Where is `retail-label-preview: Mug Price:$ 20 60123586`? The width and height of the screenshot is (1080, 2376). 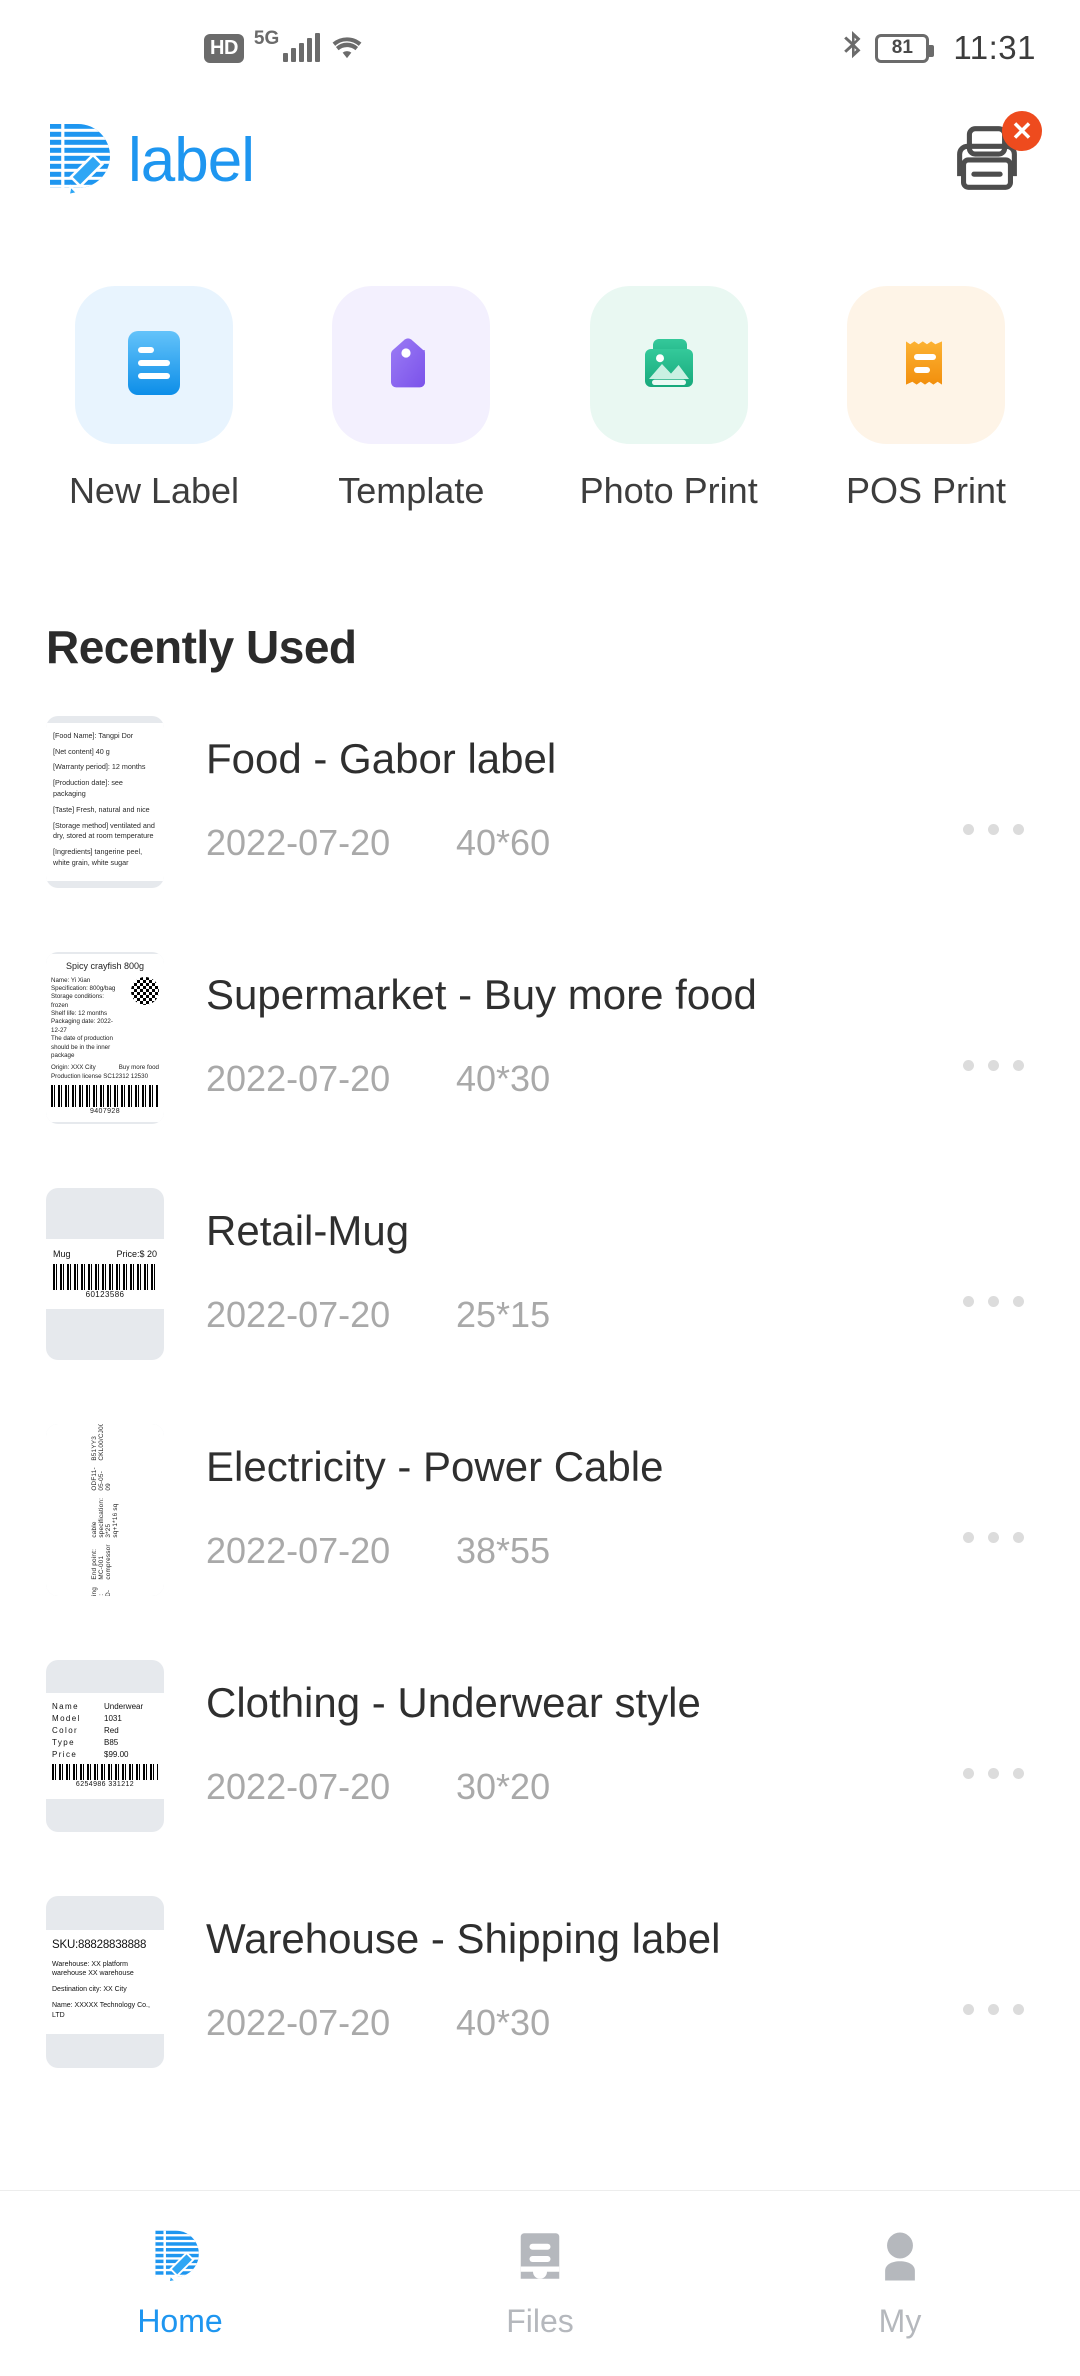
retail-label-preview: Mug Price:$ 20 60123586 is located at coordinates (105, 1274).